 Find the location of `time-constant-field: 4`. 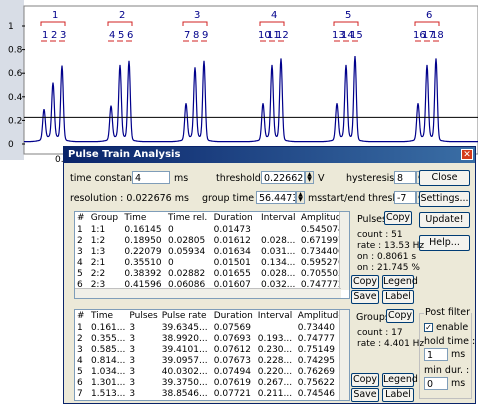

time-constant-field: 4 is located at coordinates (151, 177).